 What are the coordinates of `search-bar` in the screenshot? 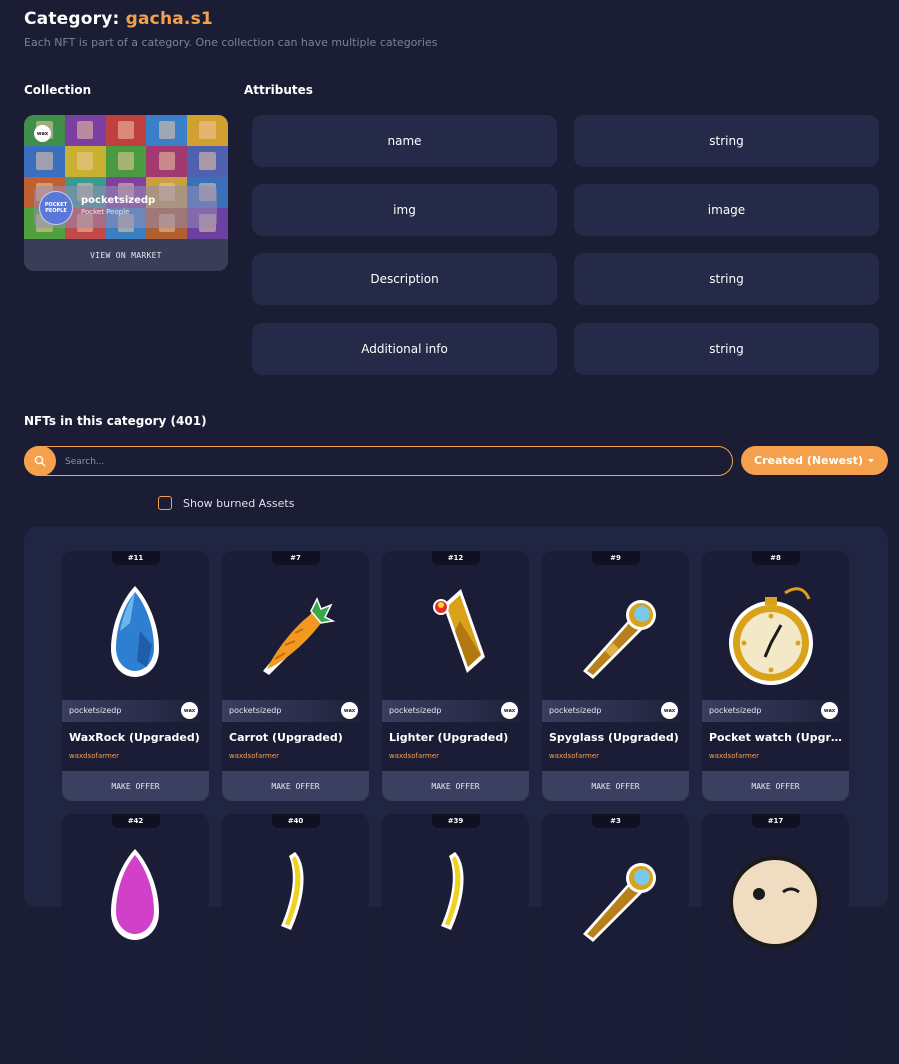 It's located at (378, 461).